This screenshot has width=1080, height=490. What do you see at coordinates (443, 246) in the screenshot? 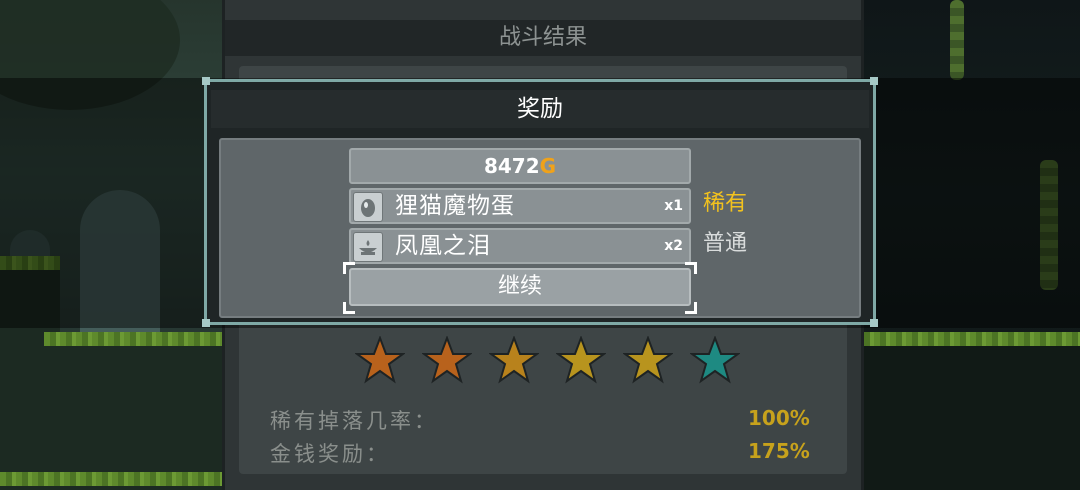
I see `item-name: 凤凰之泪` at bounding box center [443, 246].